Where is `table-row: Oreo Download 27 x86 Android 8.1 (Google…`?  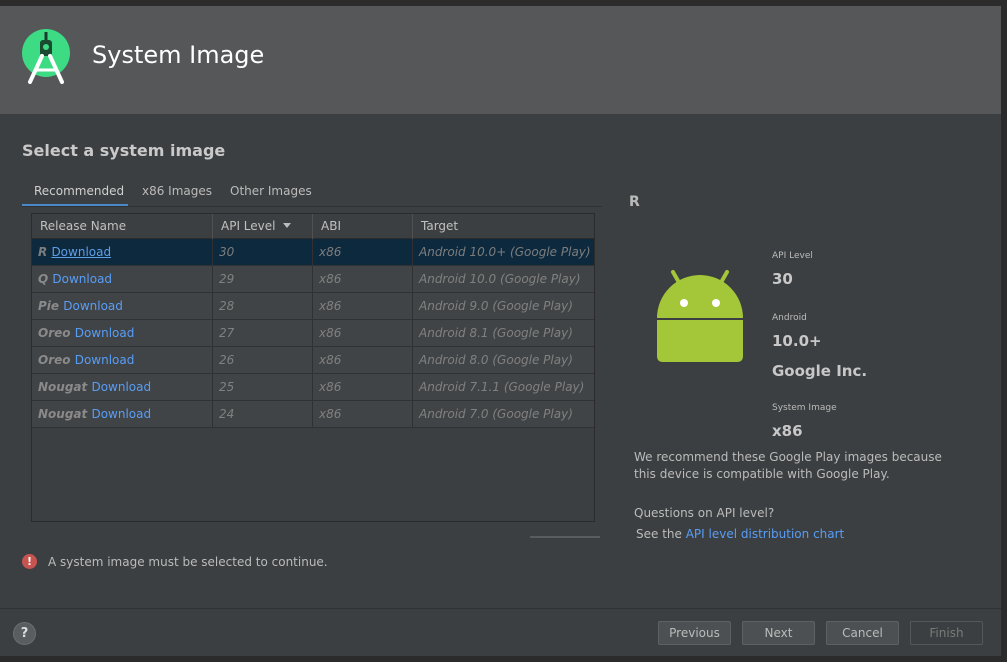 table-row: Oreo Download 27 x86 Android 8.1 (Google… is located at coordinates (313, 333).